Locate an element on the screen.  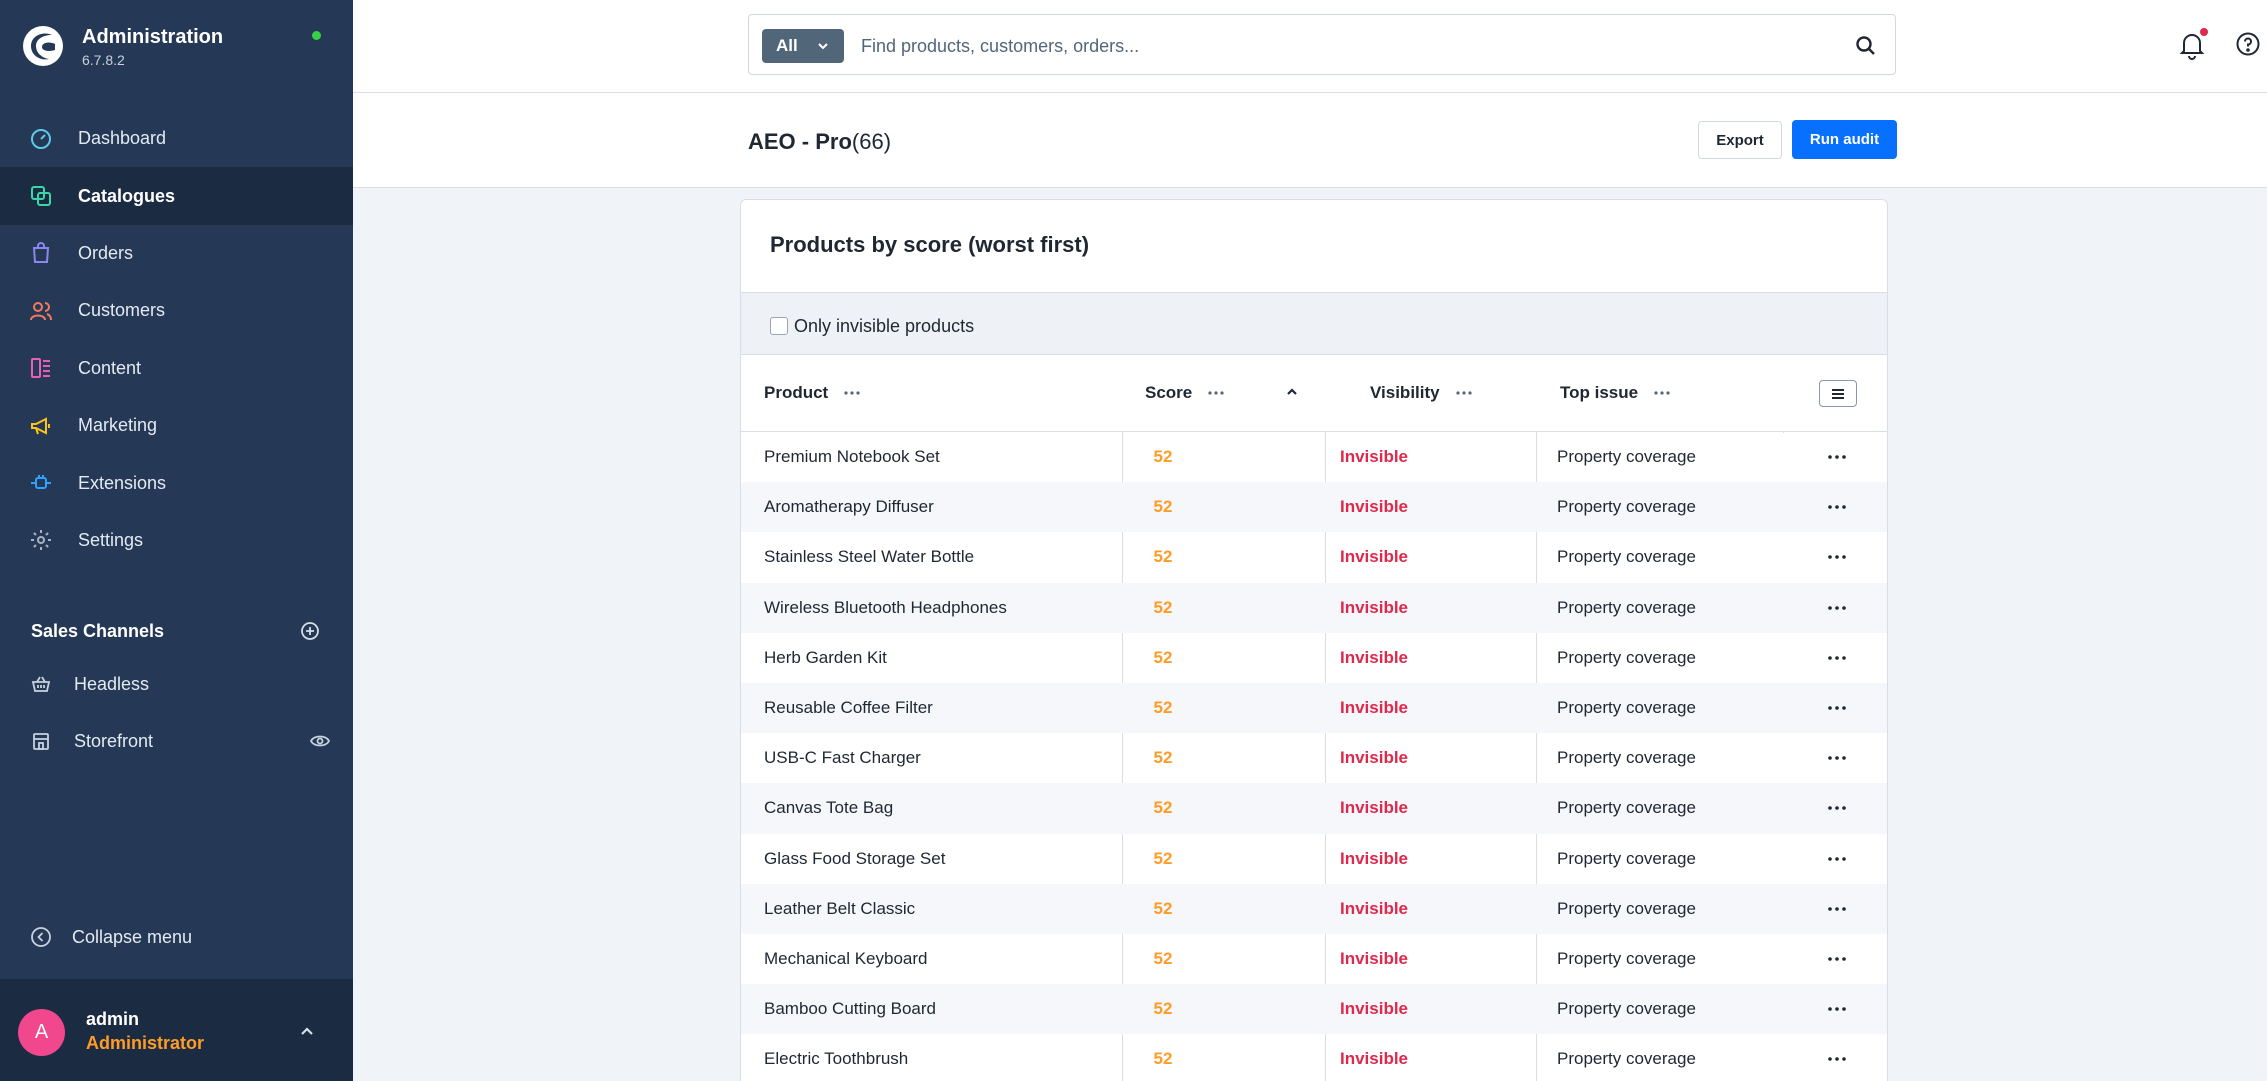
product-name: USB-C Fast Charger is located at coordinates (842, 758).